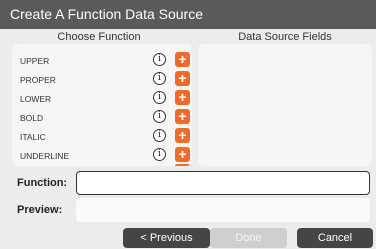  What do you see at coordinates (36, 99) in the screenshot?
I see `function-label: LOWER` at bounding box center [36, 99].